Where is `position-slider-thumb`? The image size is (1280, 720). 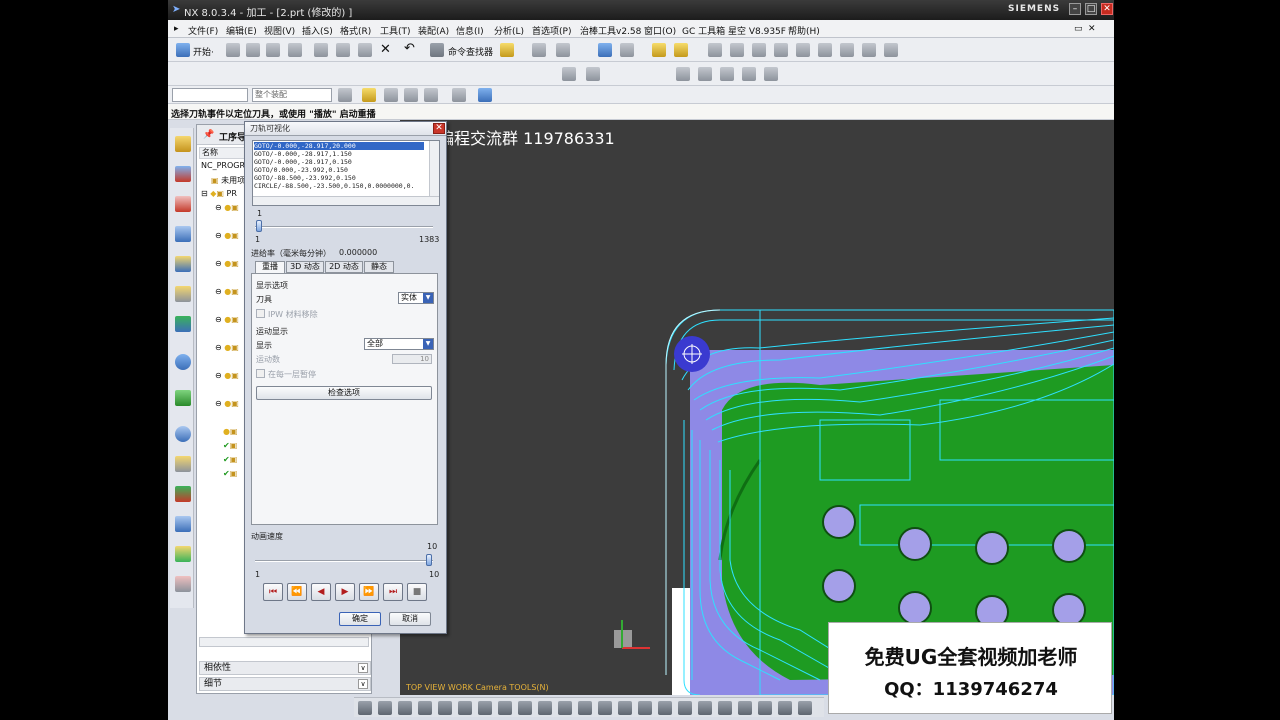 position-slider-thumb is located at coordinates (259, 226).